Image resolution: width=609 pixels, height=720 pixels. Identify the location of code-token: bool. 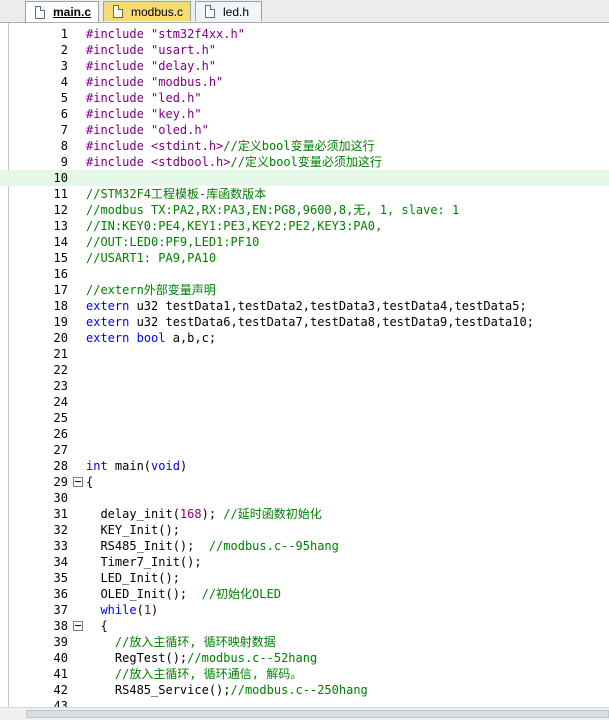
(151, 338).